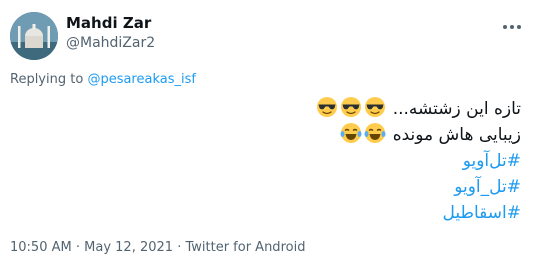 The height and width of the screenshot is (269, 535). I want to click on replying-to: Replying to @pesareakas_isf, so click(103, 79).